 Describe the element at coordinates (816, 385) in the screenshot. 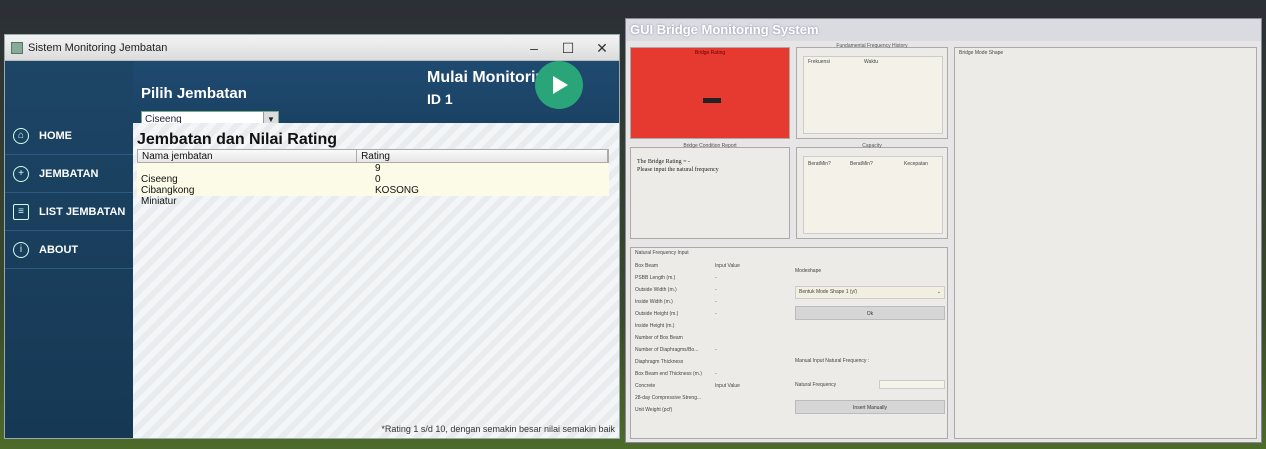

I see `natural-frequency-label: Natural Frequency` at that location.